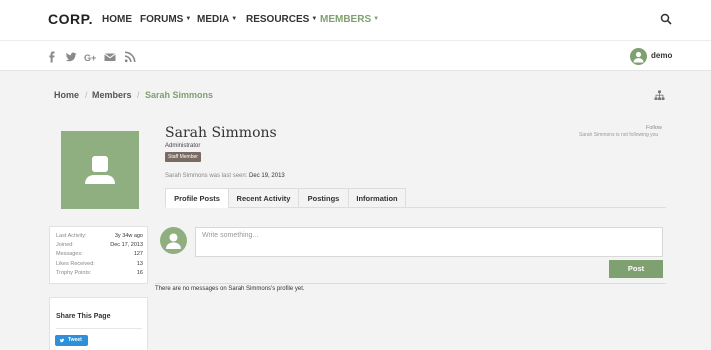  I want to click on stat-label: Last Activity:, so click(71, 236).